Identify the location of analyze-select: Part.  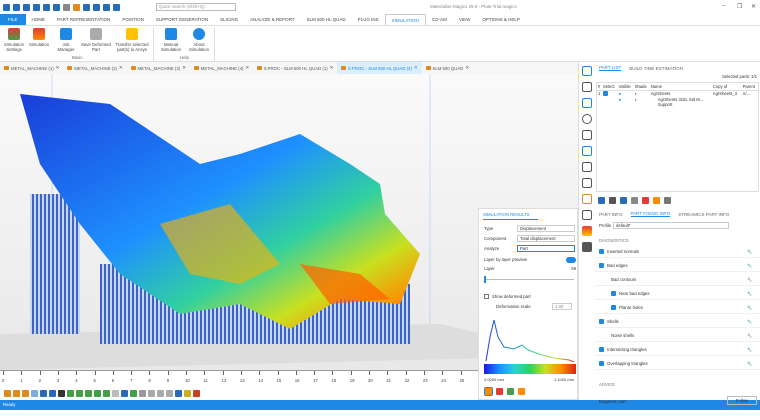
(546, 248).